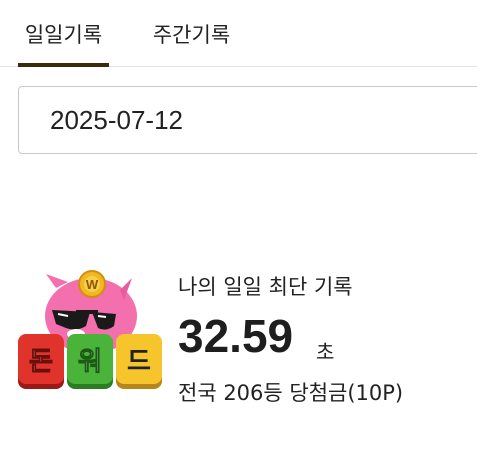 The height and width of the screenshot is (454, 477). I want to click on logo-tile-2: 워, so click(90, 361).